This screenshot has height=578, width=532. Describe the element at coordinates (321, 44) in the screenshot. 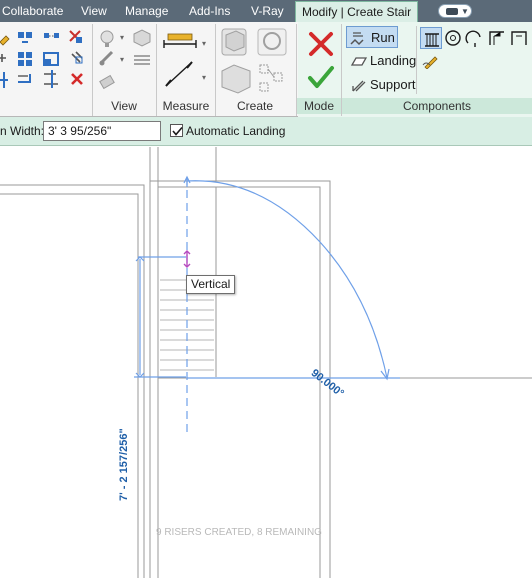

I see `cancel-edit-mode-icon` at that location.